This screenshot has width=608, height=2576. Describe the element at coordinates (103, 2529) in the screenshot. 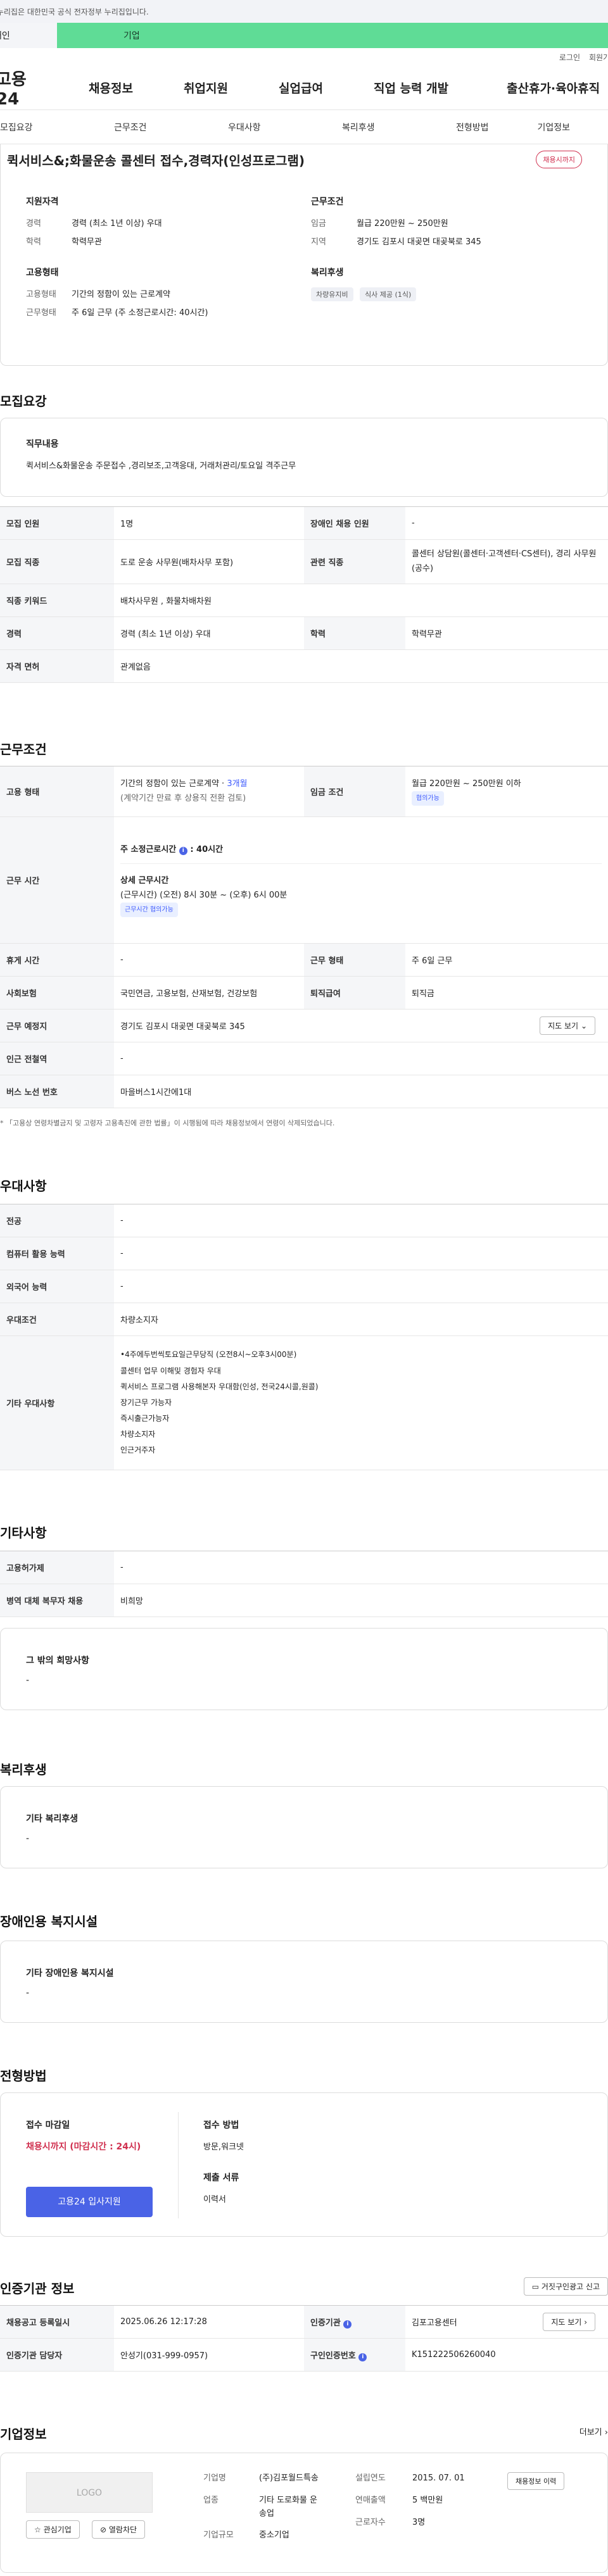

I see `block-icon: ⊘` at that location.